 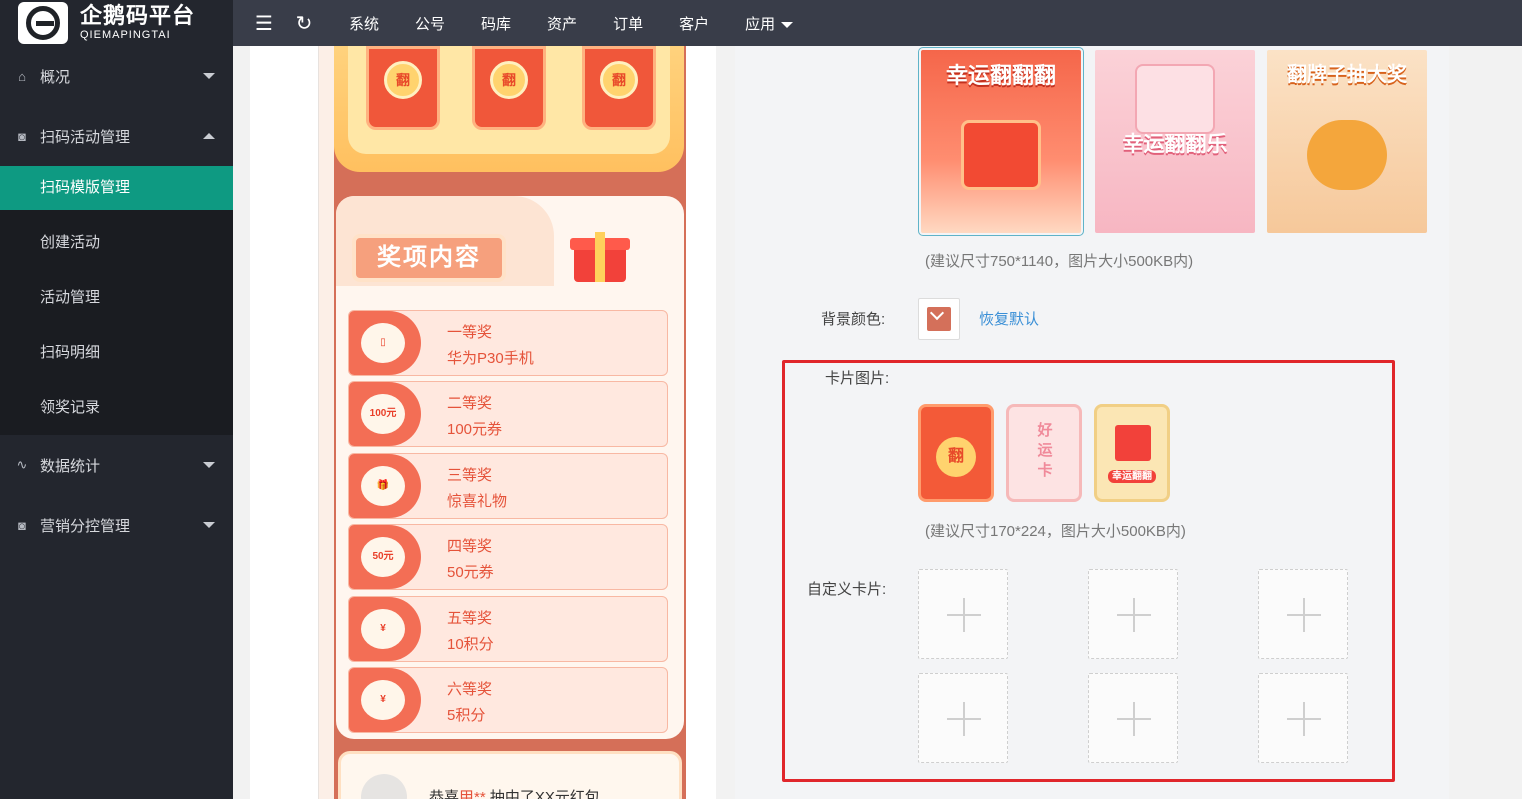 I want to click on bg-template-caption: 翻牌子抽大奖, so click(x=1347, y=75).